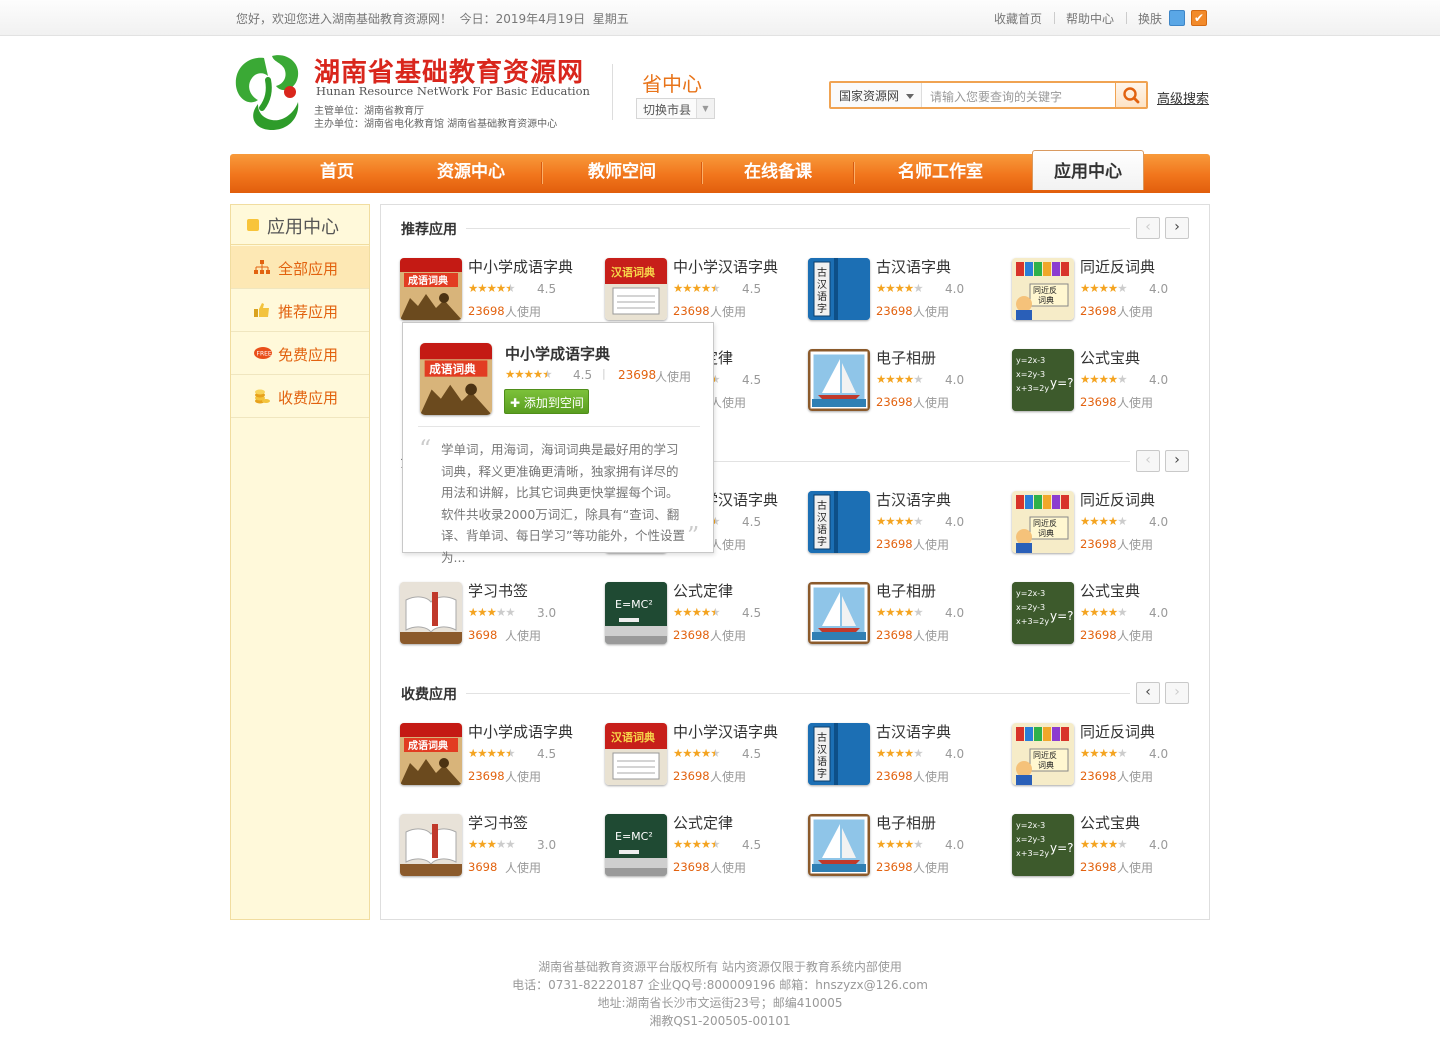 This screenshot has height=1050, width=1440. Describe the element at coordinates (262, 310) in the screenshot. I see `thumbs-up-icon` at that location.